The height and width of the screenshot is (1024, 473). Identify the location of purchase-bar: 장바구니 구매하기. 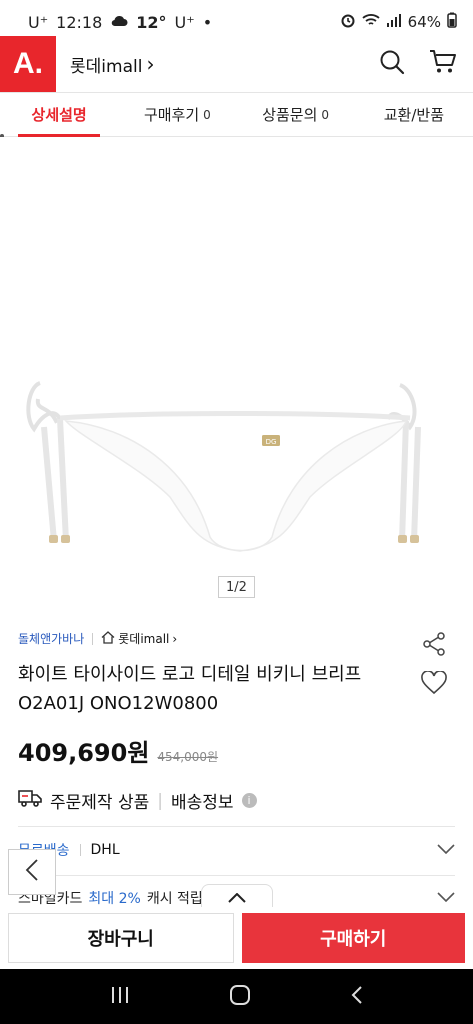
(236, 938).